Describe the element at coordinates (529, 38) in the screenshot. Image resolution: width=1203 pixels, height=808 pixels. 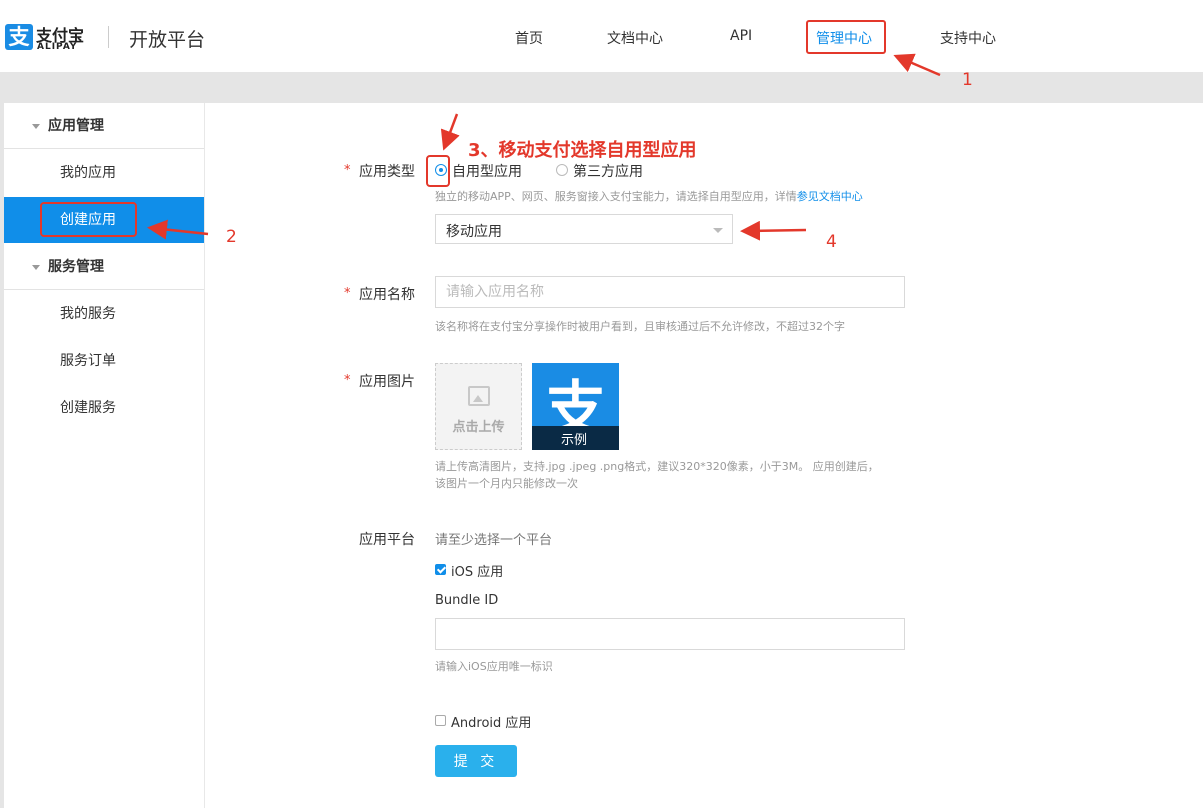
I see `nav-home: 首页` at that location.